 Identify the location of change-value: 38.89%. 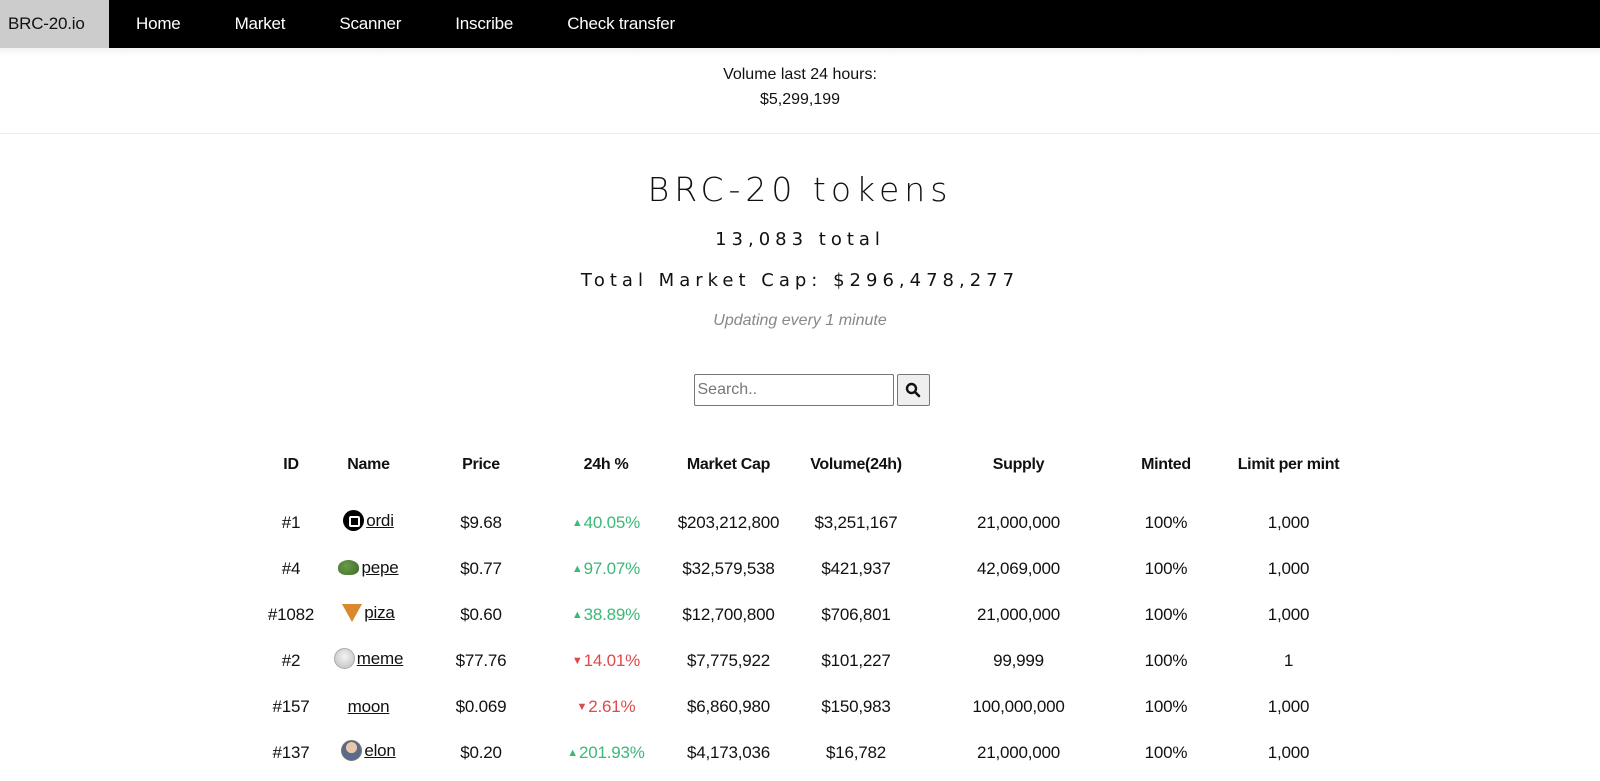
(612, 614).